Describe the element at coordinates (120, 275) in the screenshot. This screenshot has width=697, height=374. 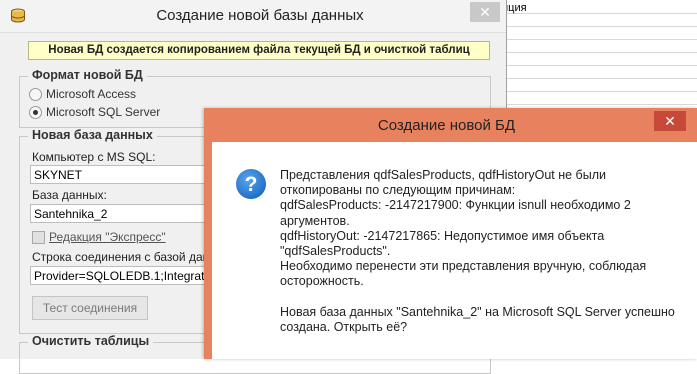
I see `connection-string-field: Provider=SQLOLEDB.1;Integrated S` at that location.